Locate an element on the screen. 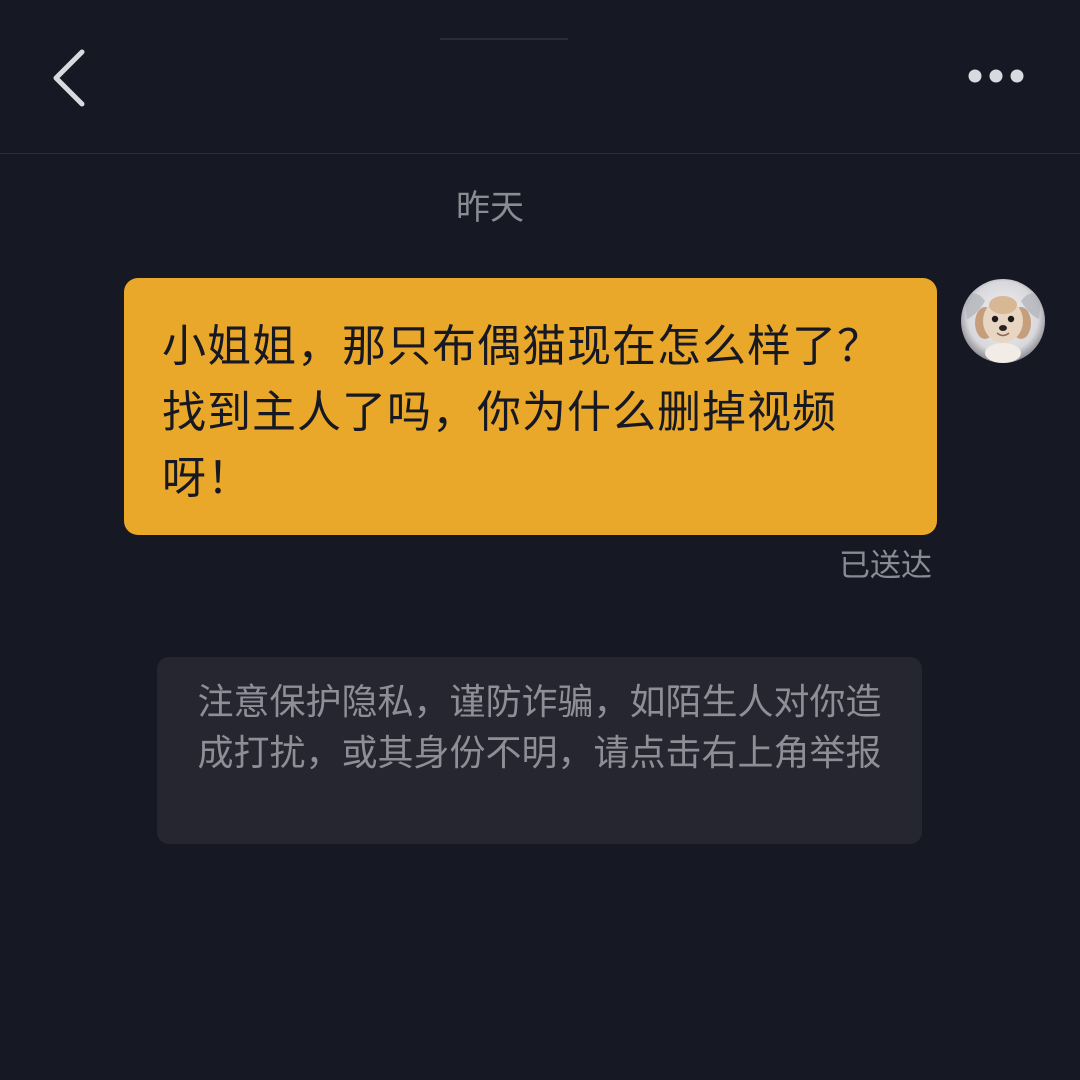  more-options-button is located at coordinates (998, 76).